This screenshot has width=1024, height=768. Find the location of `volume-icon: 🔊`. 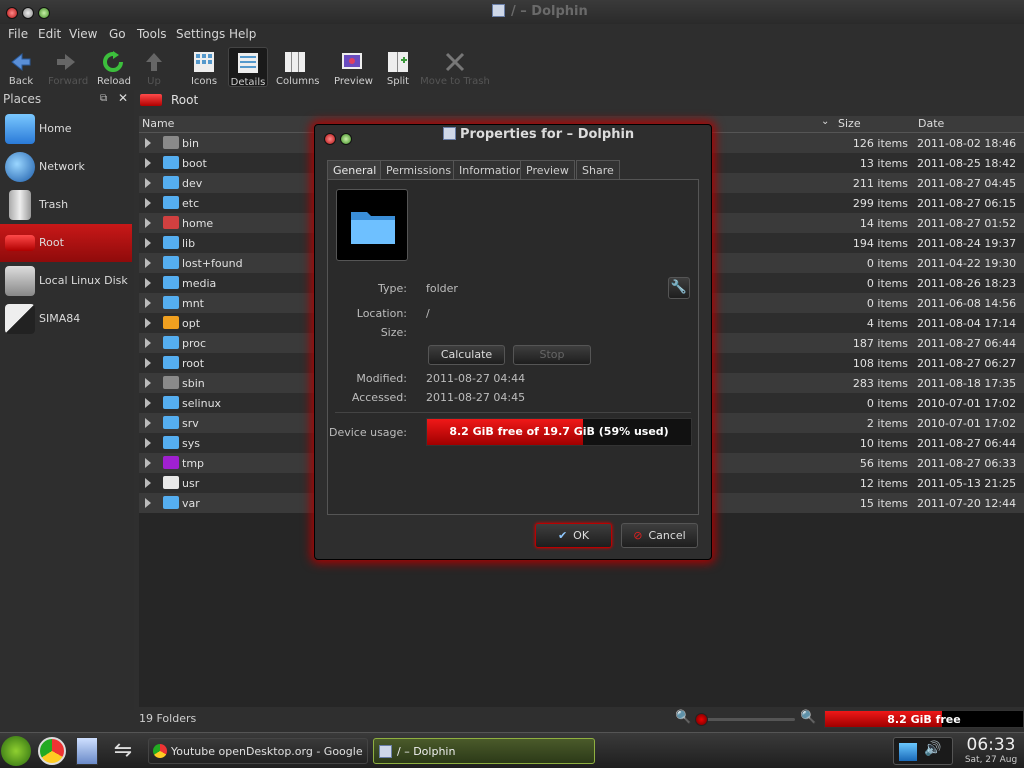

volume-icon: 🔊 is located at coordinates (932, 749).